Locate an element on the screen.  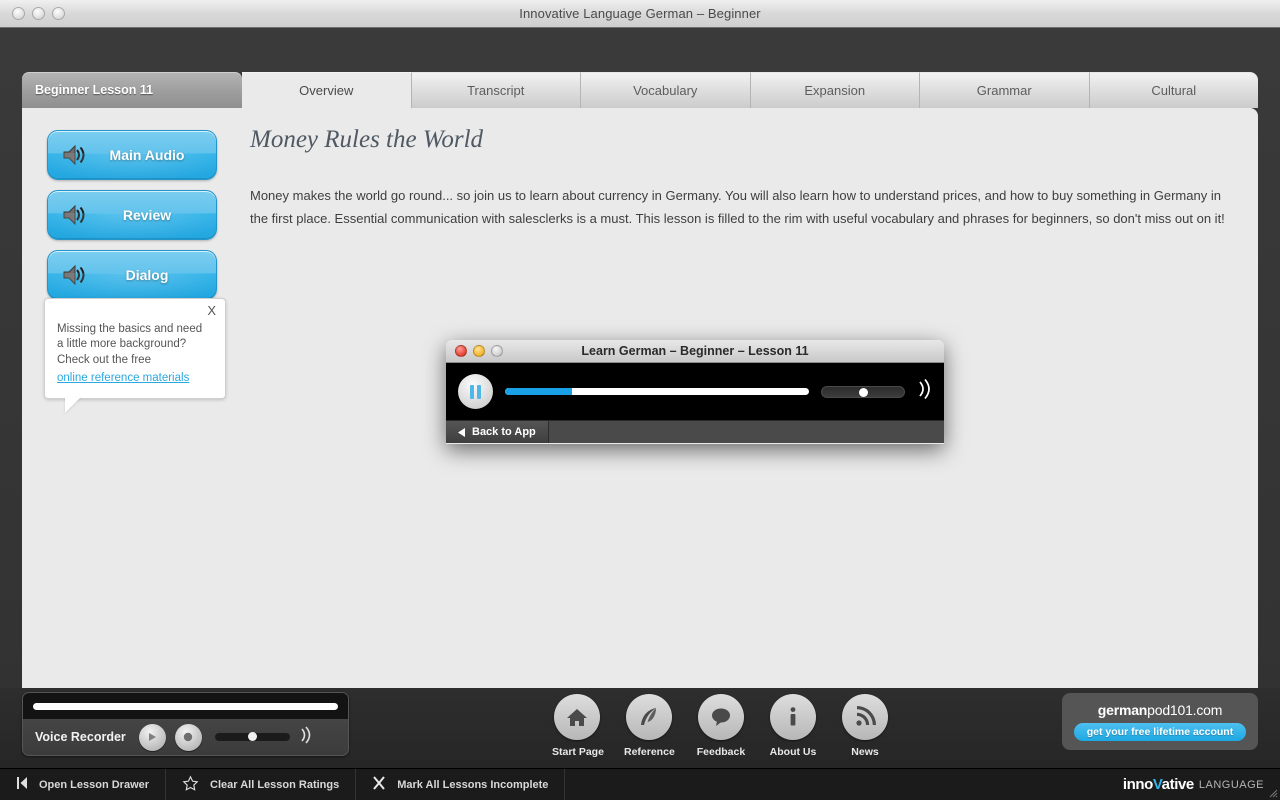
back-to-app-label: Back to App is located at coordinates (504, 432).